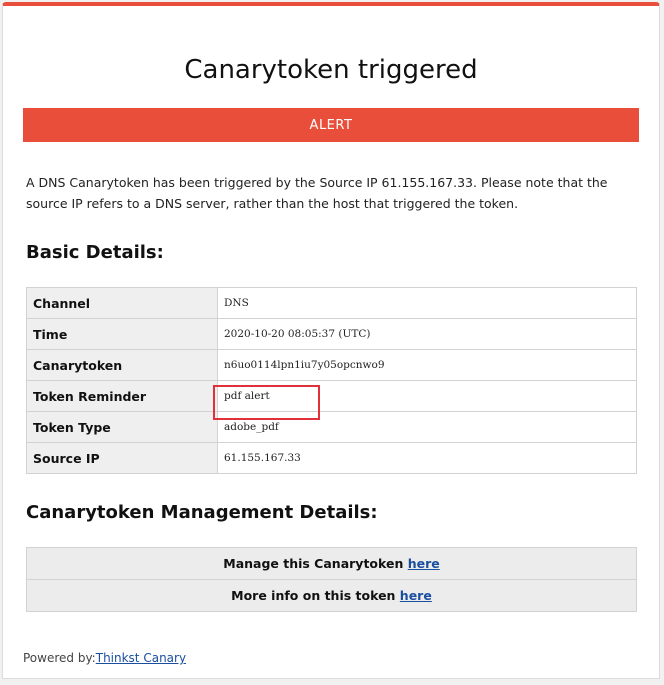  What do you see at coordinates (424, 563) in the screenshot?
I see `manage-token-link: here` at bounding box center [424, 563].